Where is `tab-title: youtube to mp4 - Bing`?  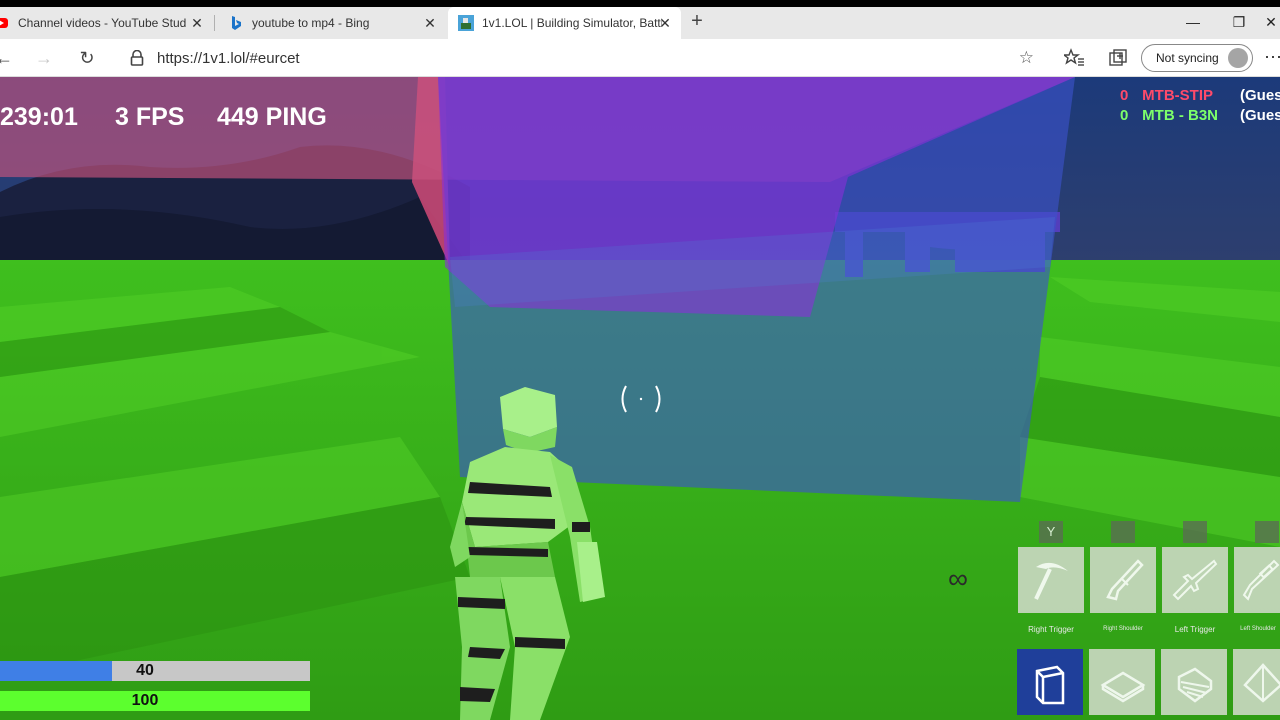 tab-title: youtube to mp4 - Bing is located at coordinates (311, 23).